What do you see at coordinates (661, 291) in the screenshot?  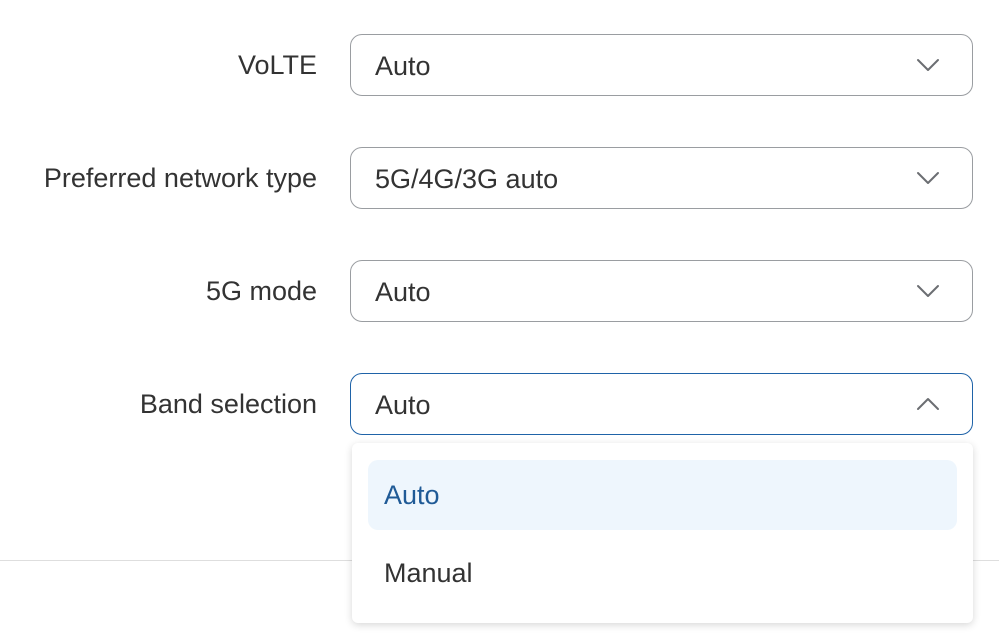 I see `5g-mode-select: Auto` at bounding box center [661, 291].